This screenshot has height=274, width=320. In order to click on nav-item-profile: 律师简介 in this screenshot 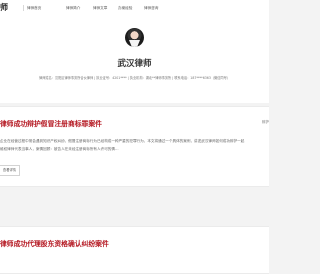, I will do `click(73, 8)`.